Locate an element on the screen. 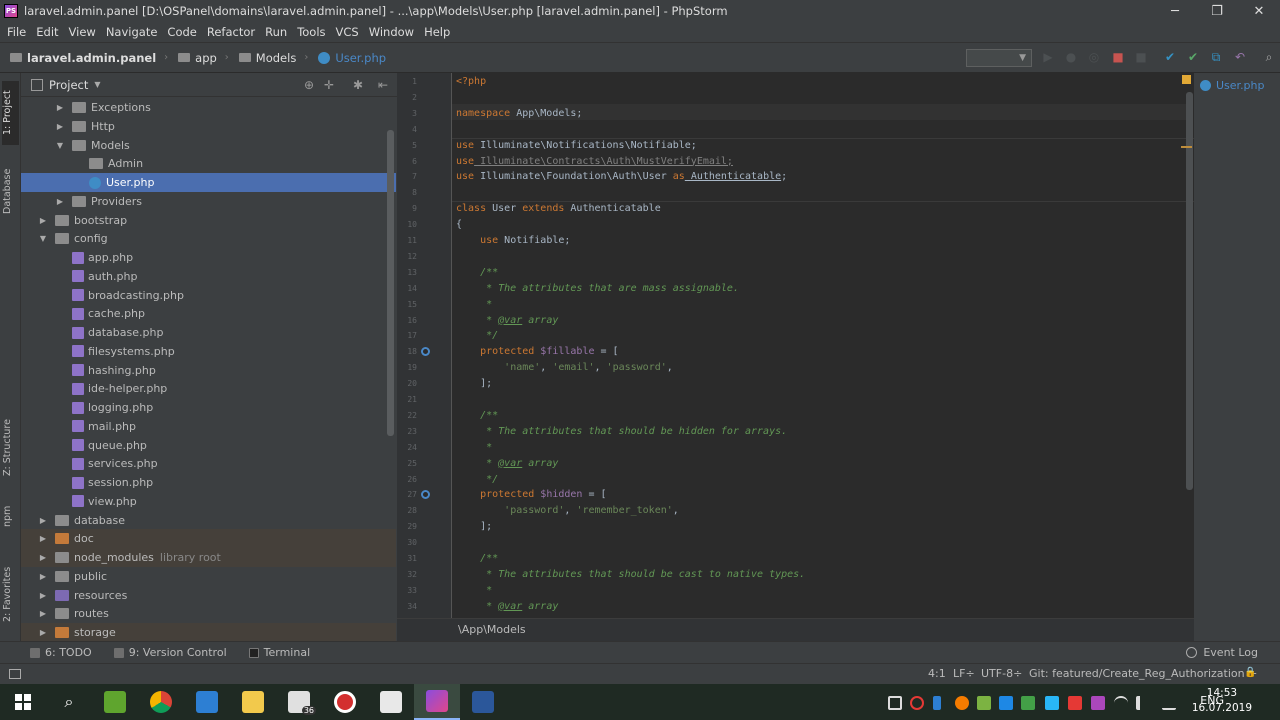  tool-todo-button: 6: TODO is located at coordinates (61, 652).